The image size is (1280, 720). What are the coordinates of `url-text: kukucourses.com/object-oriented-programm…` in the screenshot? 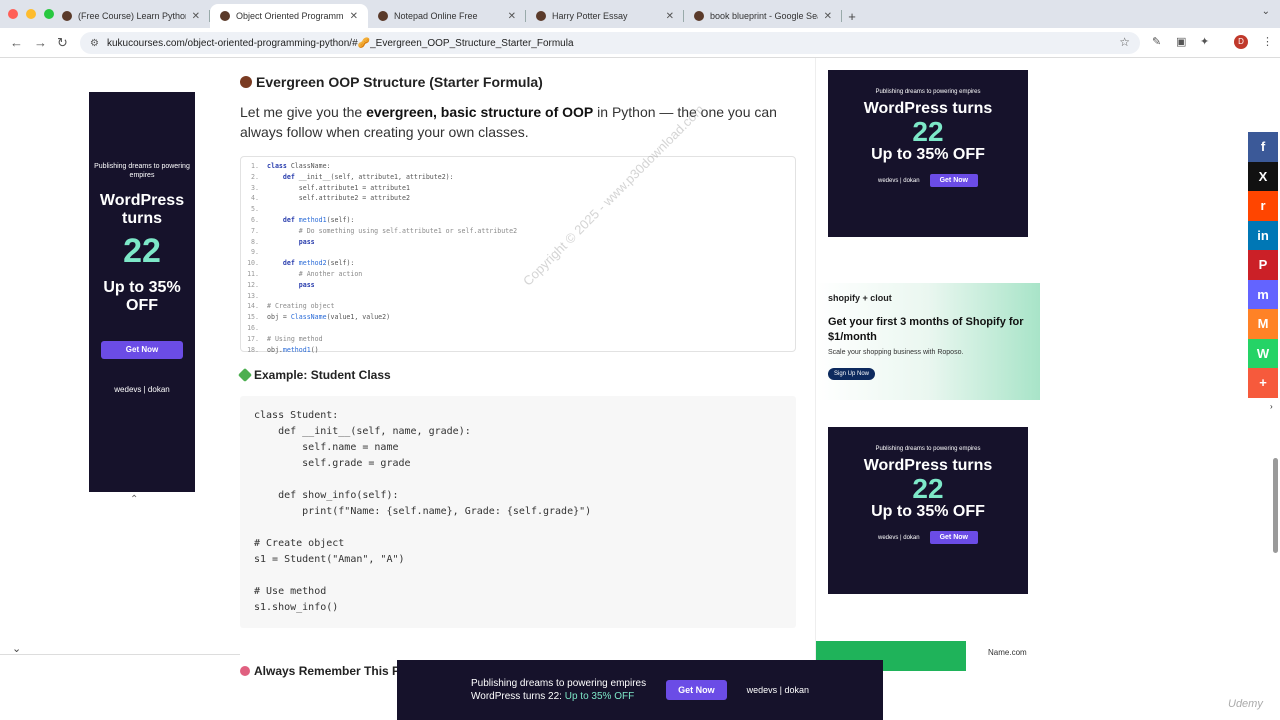 It's located at (340, 43).